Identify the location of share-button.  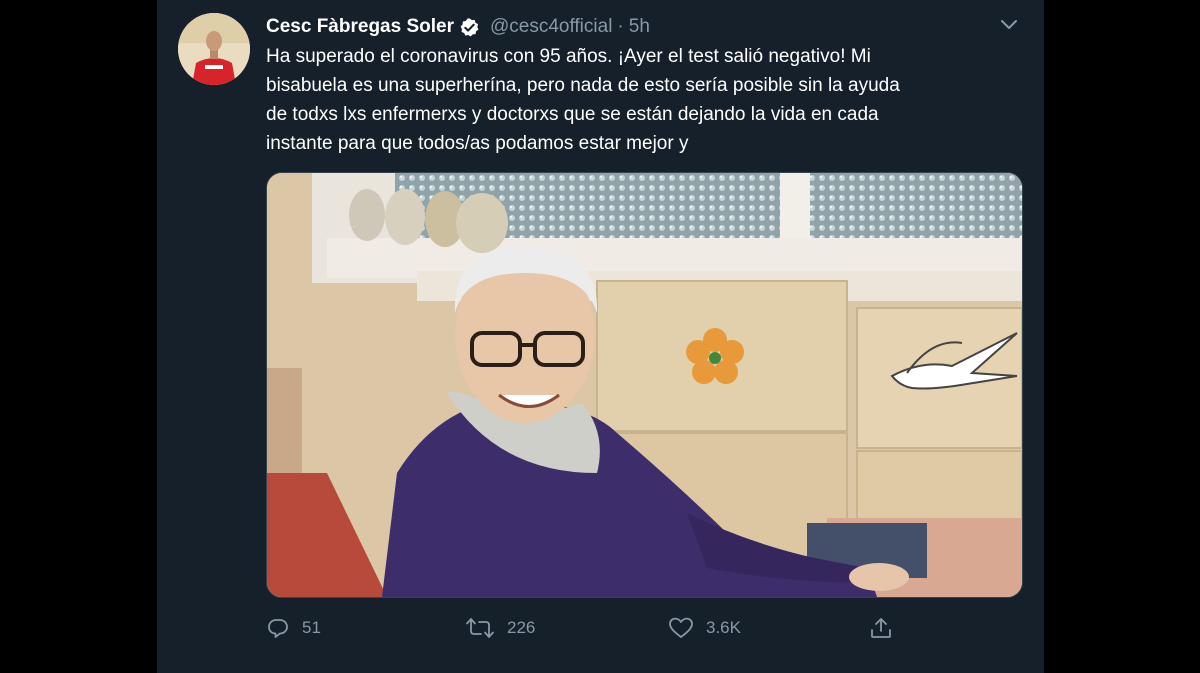
(881, 628).